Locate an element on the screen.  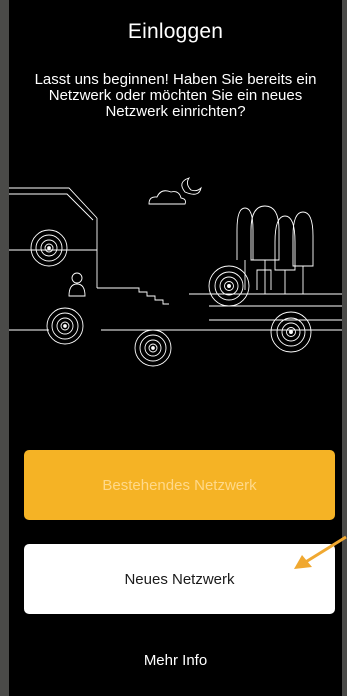
staircase-icon is located at coordinates (133, 296).